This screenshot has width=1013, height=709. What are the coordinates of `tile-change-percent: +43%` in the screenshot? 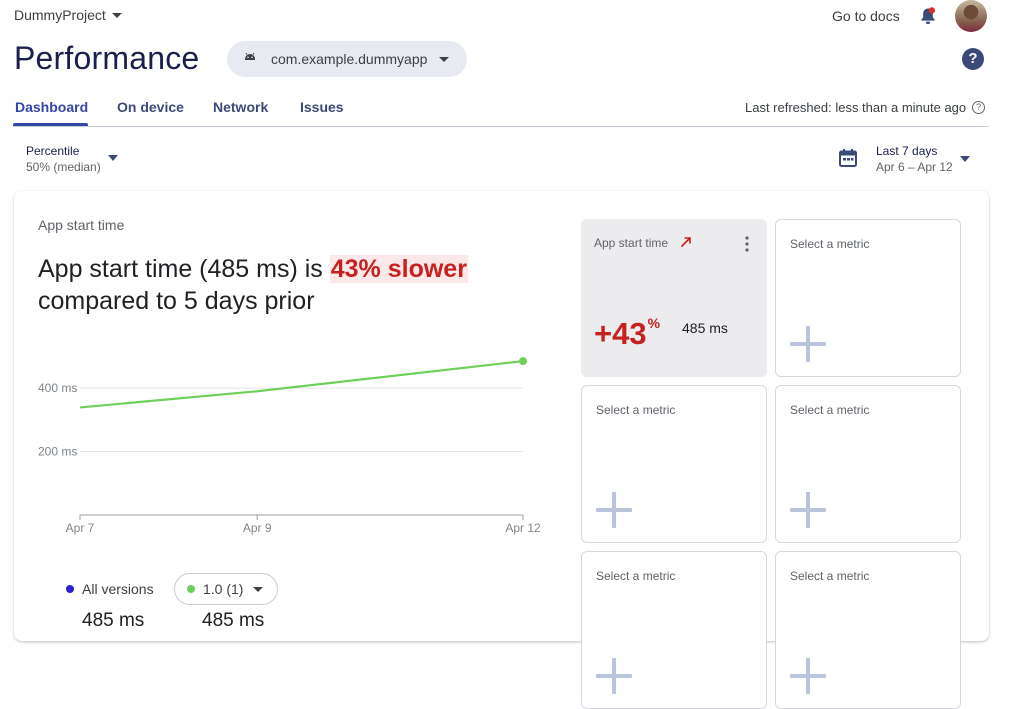 It's located at (627, 333).